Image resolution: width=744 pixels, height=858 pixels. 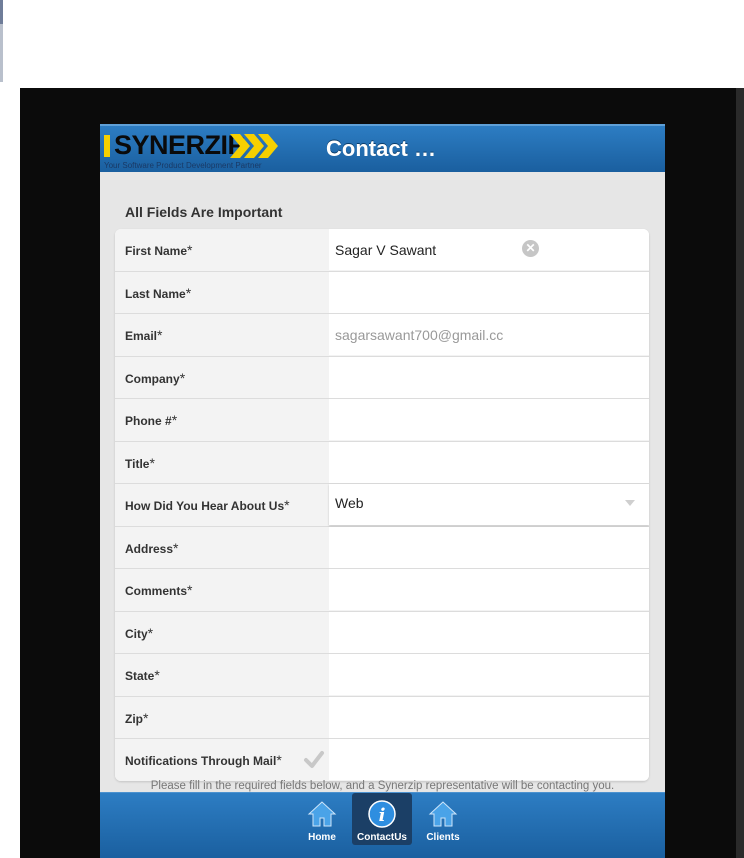 I want to click on title-input, so click(x=489, y=462).